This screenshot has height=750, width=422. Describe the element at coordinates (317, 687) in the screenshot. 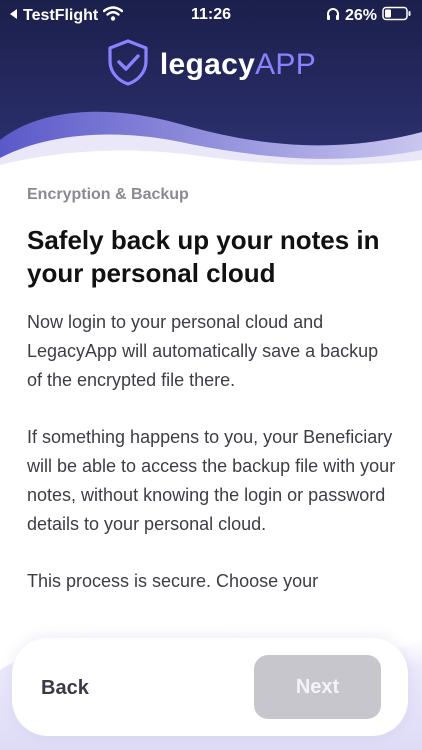

I see `next-button: Next` at that location.